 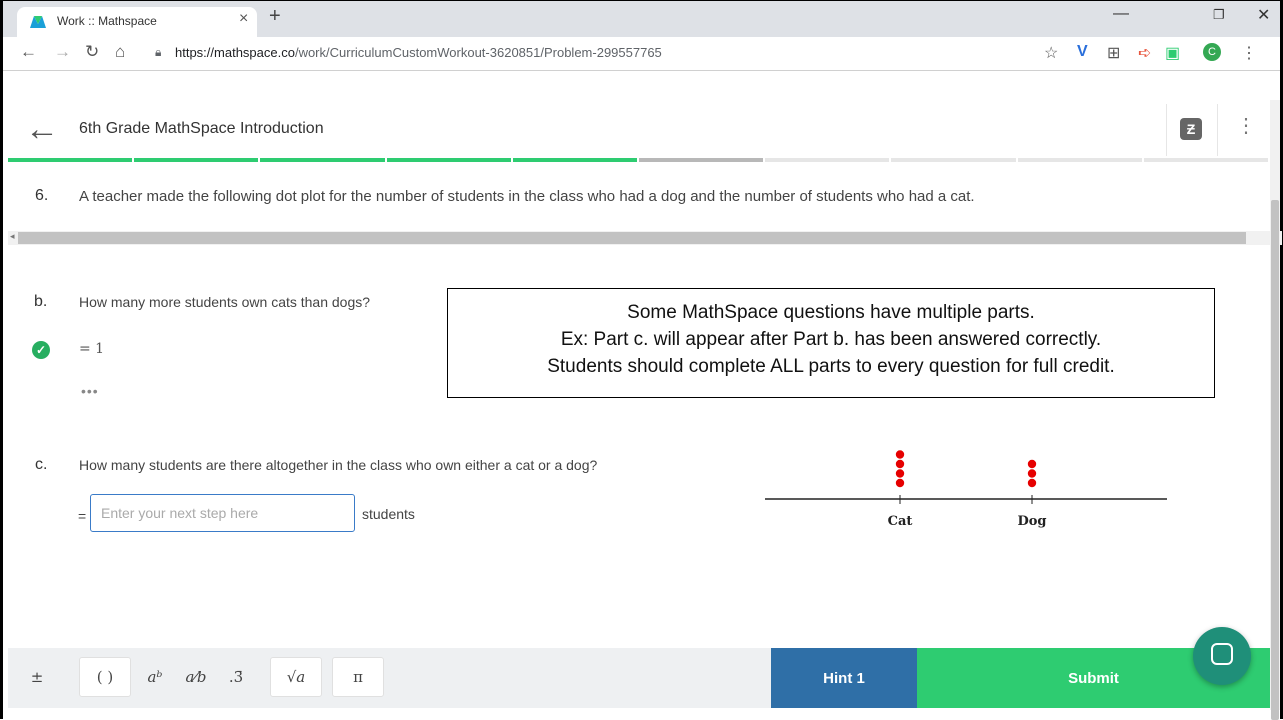 What do you see at coordinates (1219, 15) in the screenshot?
I see `restore-icon: ❐` at bounding box center [1219, 15].